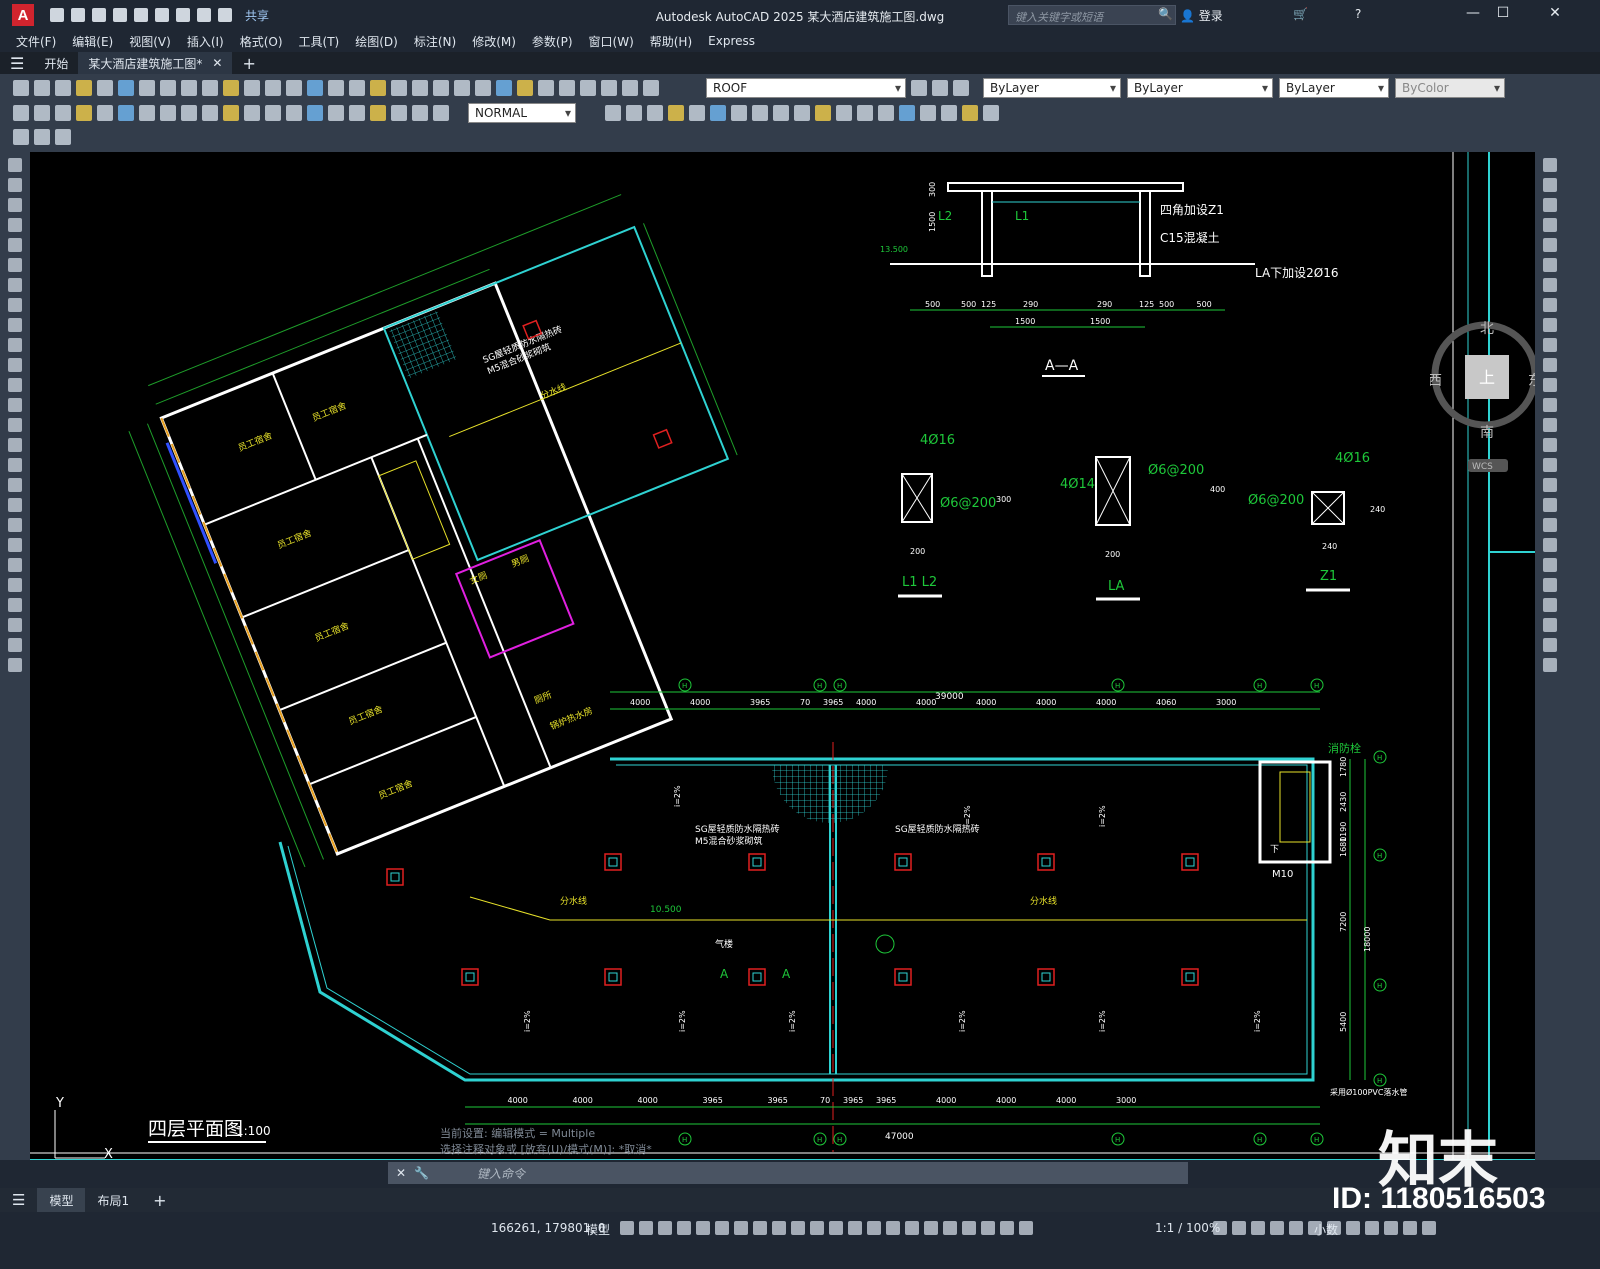 The width and height of the screenshot is (1600, 1269). Describe the element at coordinates (42, 137) in the screenshot. I see `insert-icon` at that location.